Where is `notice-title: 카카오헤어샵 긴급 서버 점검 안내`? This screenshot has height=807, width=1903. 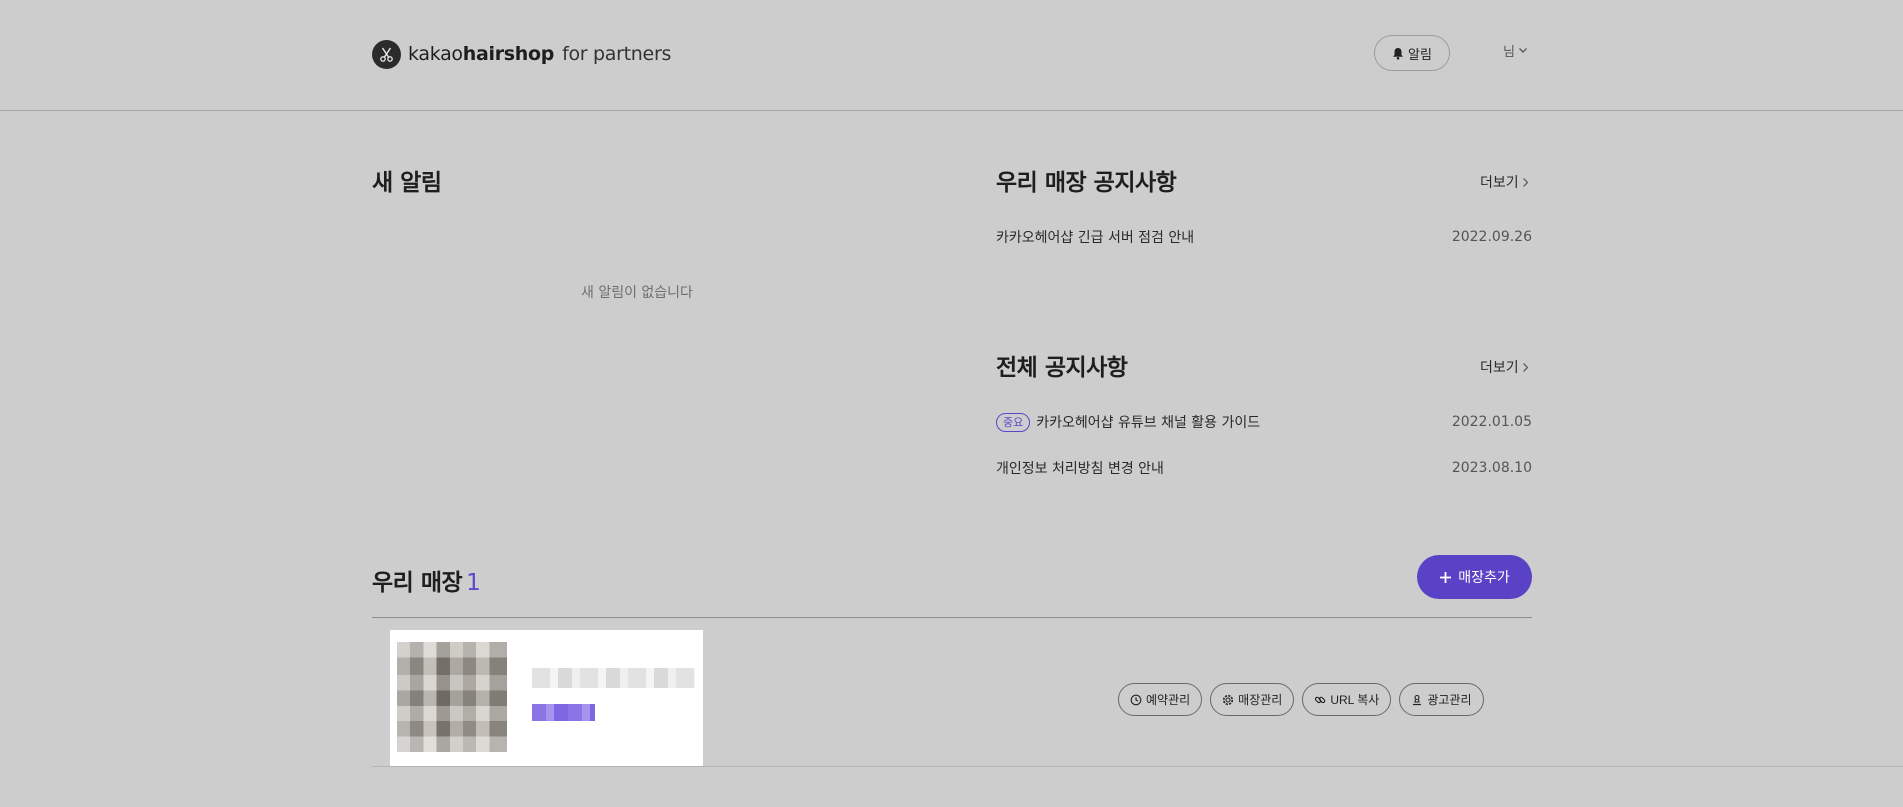 notice-title: 카카오헤어샵 긴급 서버 점검 안내 is located at coordinates (1095, 238).